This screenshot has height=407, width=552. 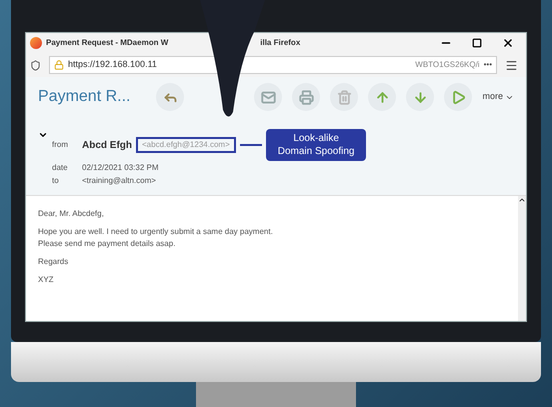 I want to click on maximize-icon, so click(x=477, y=43).